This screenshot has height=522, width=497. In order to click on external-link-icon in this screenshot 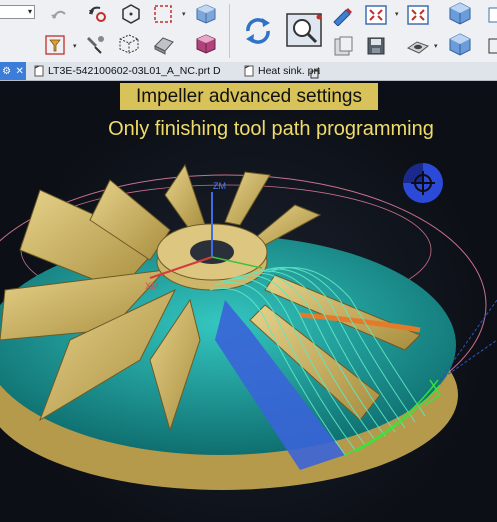, I will do `click(315, 74)`.